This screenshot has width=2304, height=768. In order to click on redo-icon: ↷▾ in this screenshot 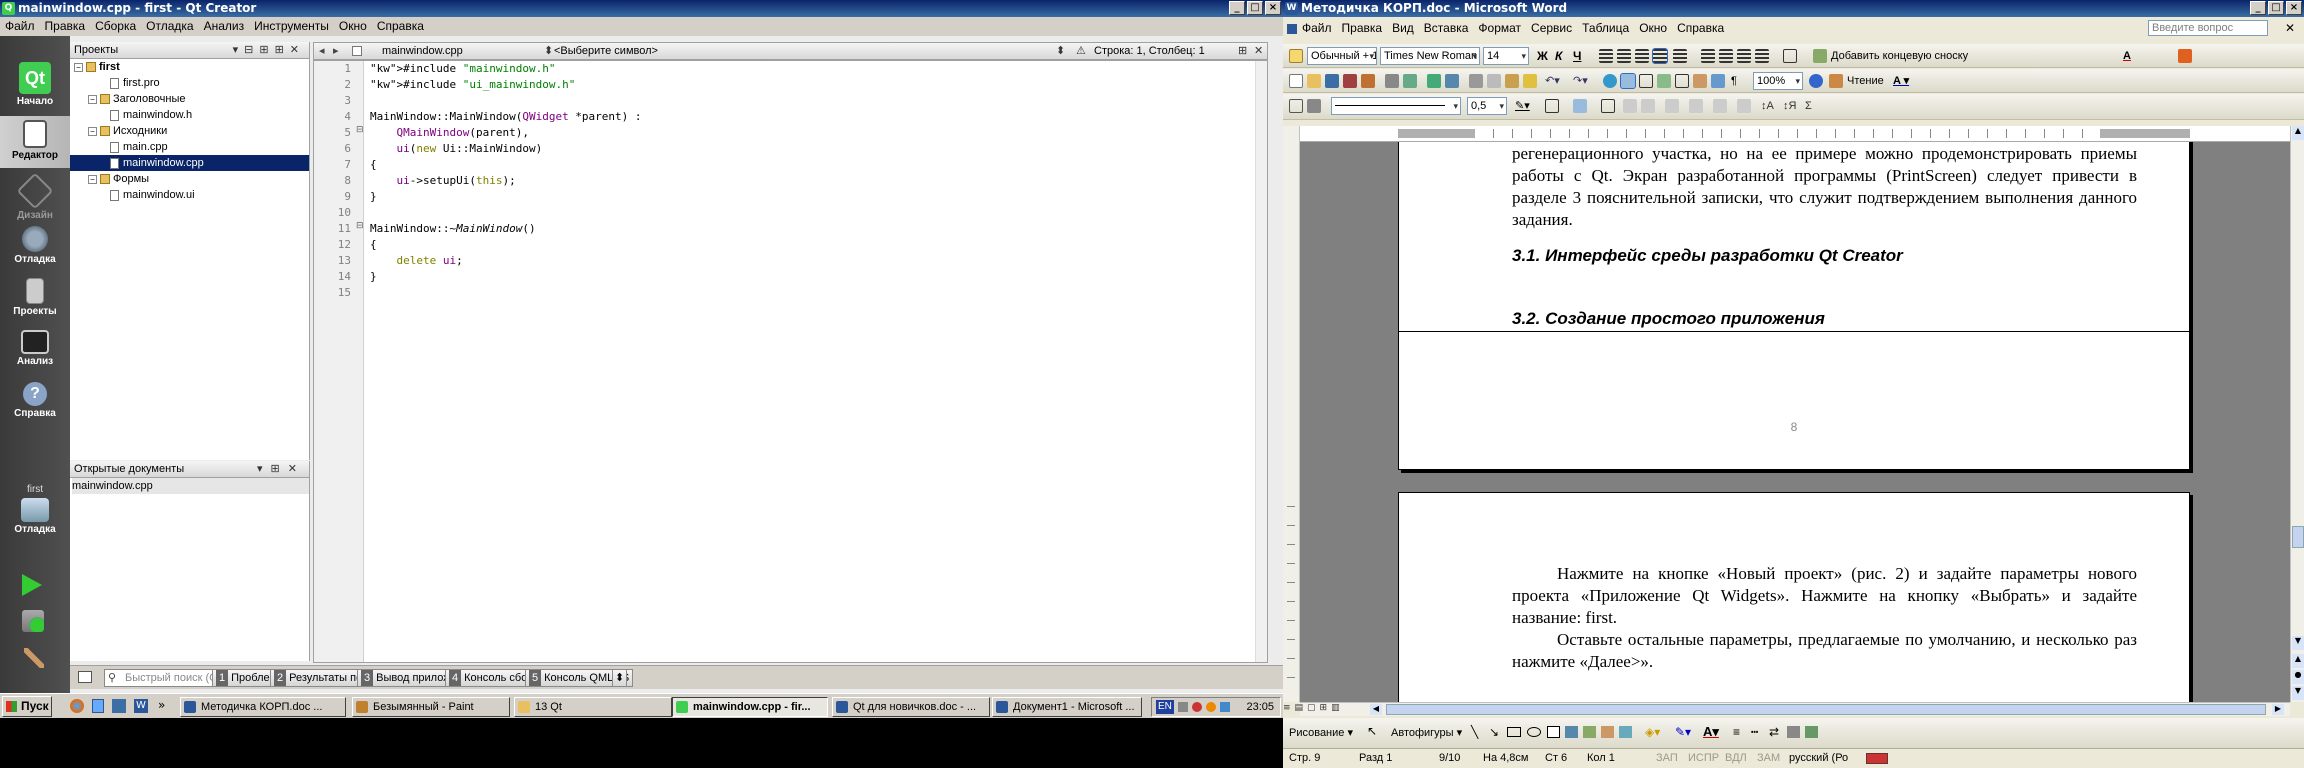, I will do `click(1580, 81)`.